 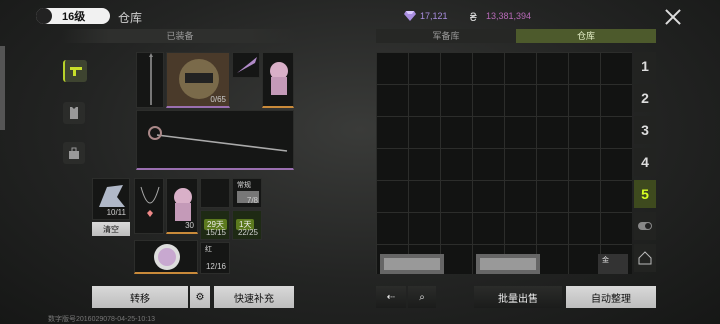 I want to click on tab-warehouse: 仓库, so click(x=586, y=36).